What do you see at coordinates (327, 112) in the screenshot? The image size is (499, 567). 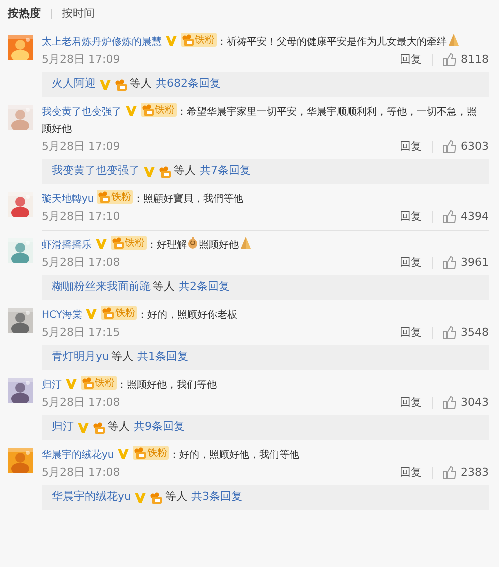 I see `comment-text: ：希望华晨宇家里一切平安，华晨宇顺顺利利，等他，一切不急，照` at bounding box center [327, 112].